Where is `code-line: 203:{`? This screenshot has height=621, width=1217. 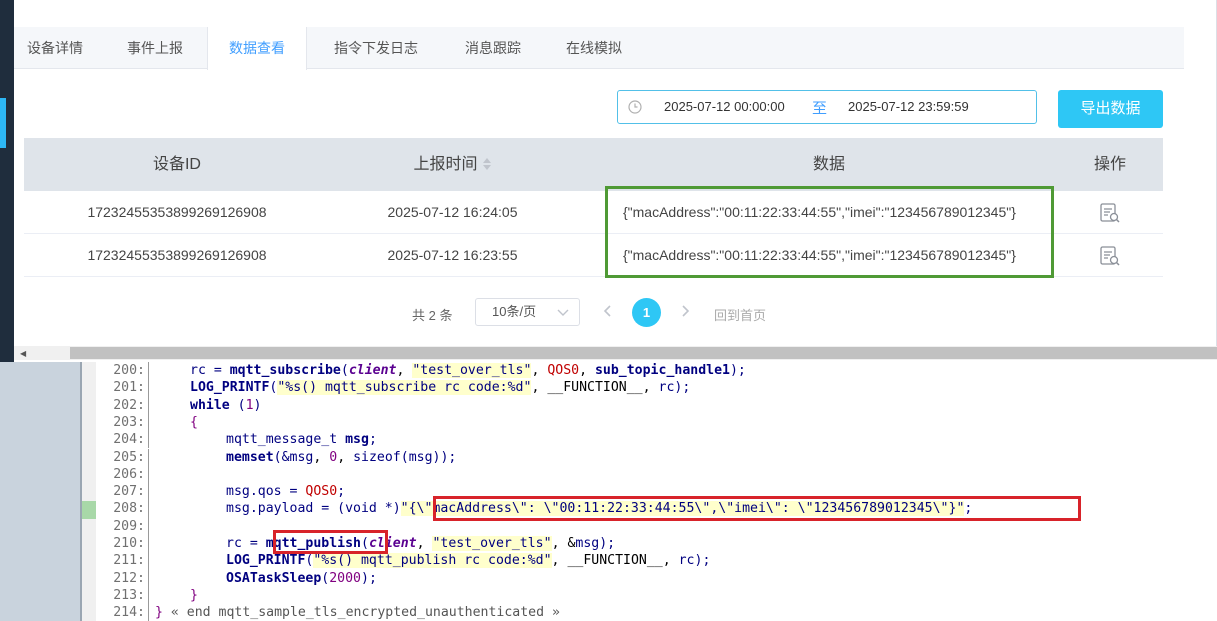 code-line: 203:{ is located at coordinates (147, 422).